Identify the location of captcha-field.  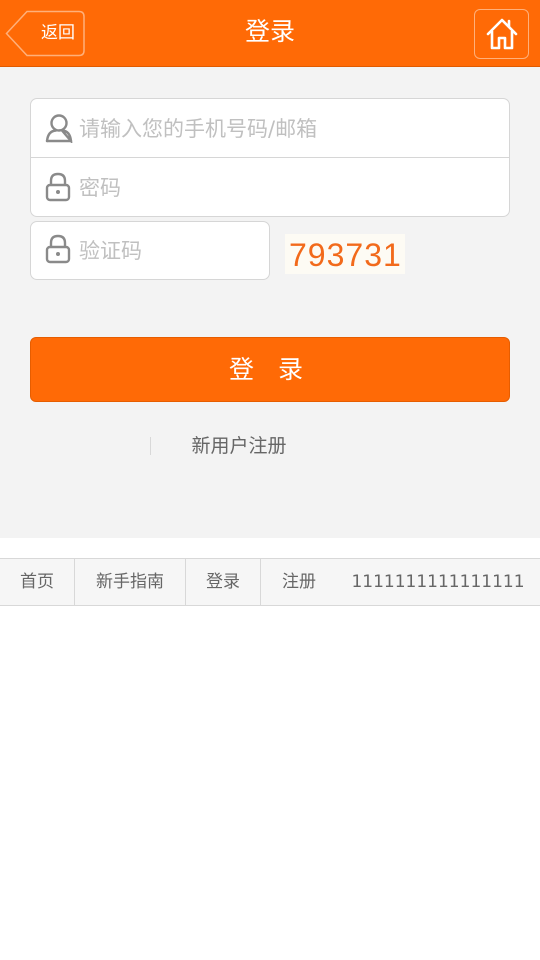
(150, 250).